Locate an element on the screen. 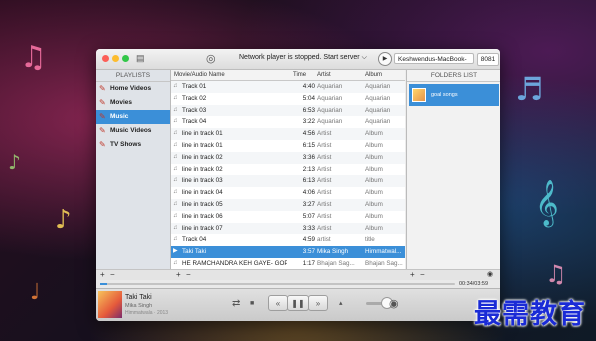 Image resolution: width=596 pixels, height=341 pixels. pause-button: ❚❚ is located at coordinates (298, 303).